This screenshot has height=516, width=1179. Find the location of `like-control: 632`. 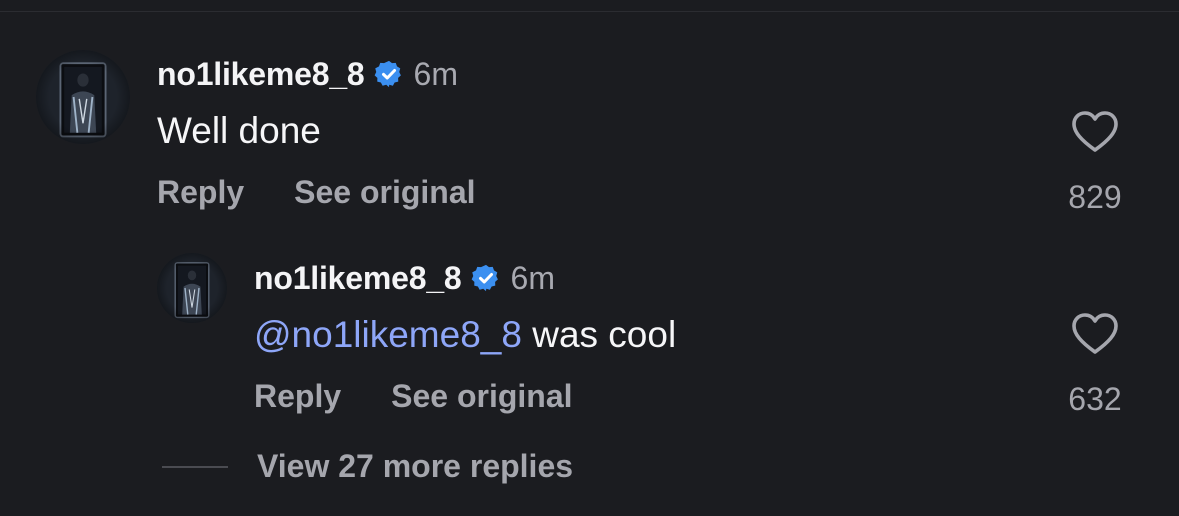

like-control: 632 is located at coordinates (1095, 365).